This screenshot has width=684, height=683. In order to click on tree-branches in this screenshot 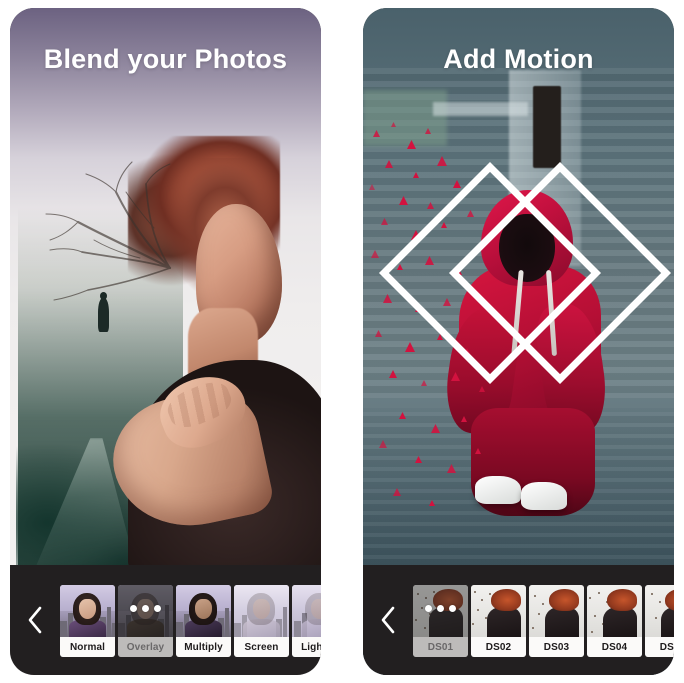, I will do `click(120, 243)`.